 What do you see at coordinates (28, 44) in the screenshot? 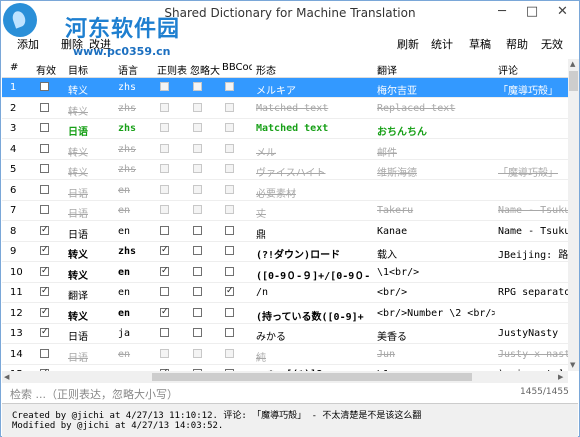
I see `add-button: 添加` at bounding box center [28, 44].